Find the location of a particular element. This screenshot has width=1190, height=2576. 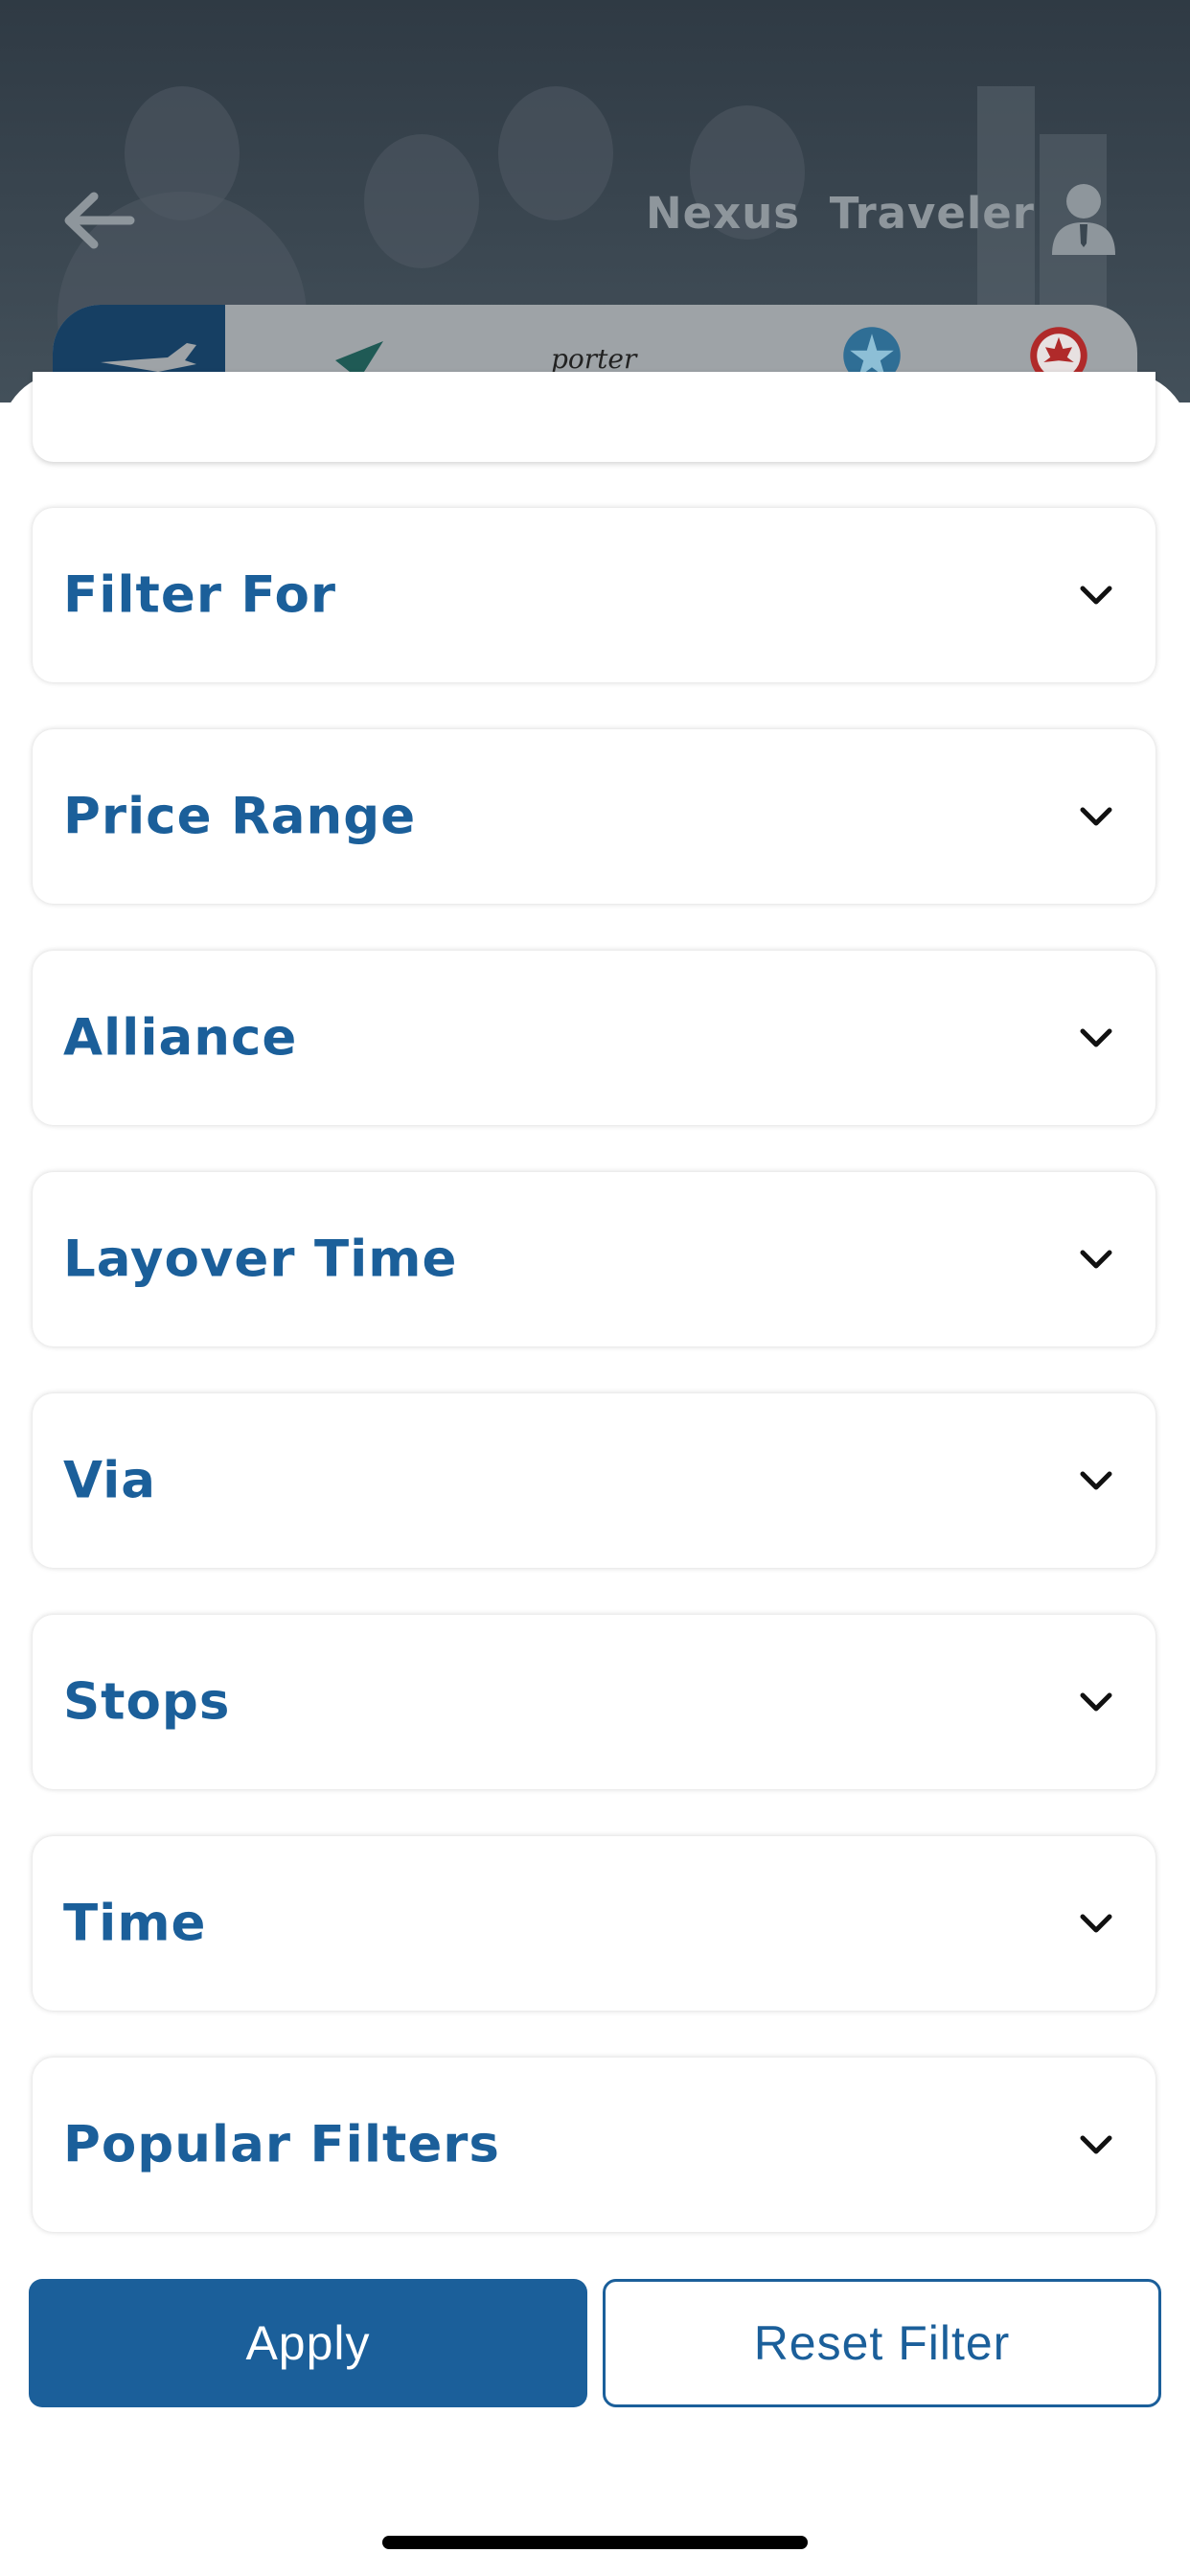

filter-card-stops: Stops is located at coordinates (594, 1702).